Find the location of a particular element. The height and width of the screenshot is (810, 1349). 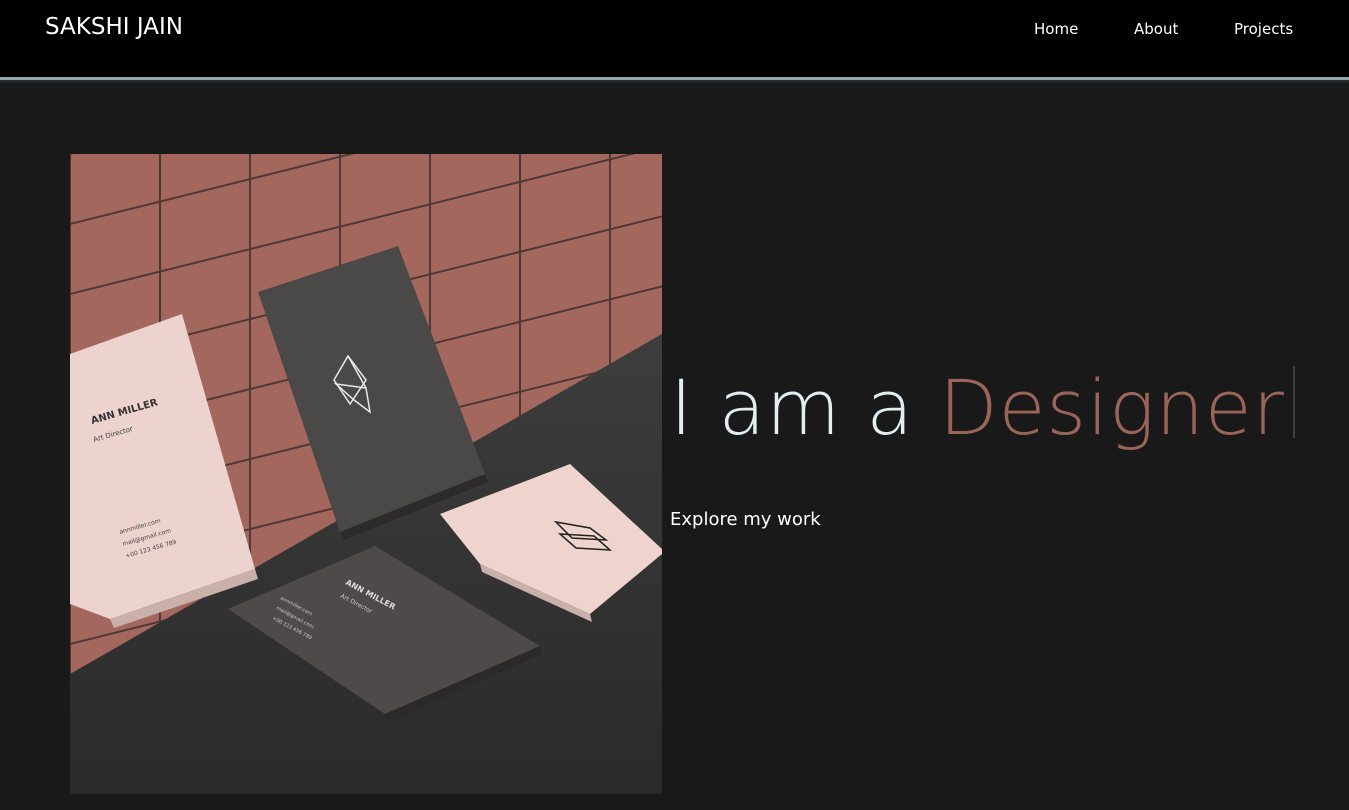

headline-prefix: I am a is located at coordinates (792, 407).